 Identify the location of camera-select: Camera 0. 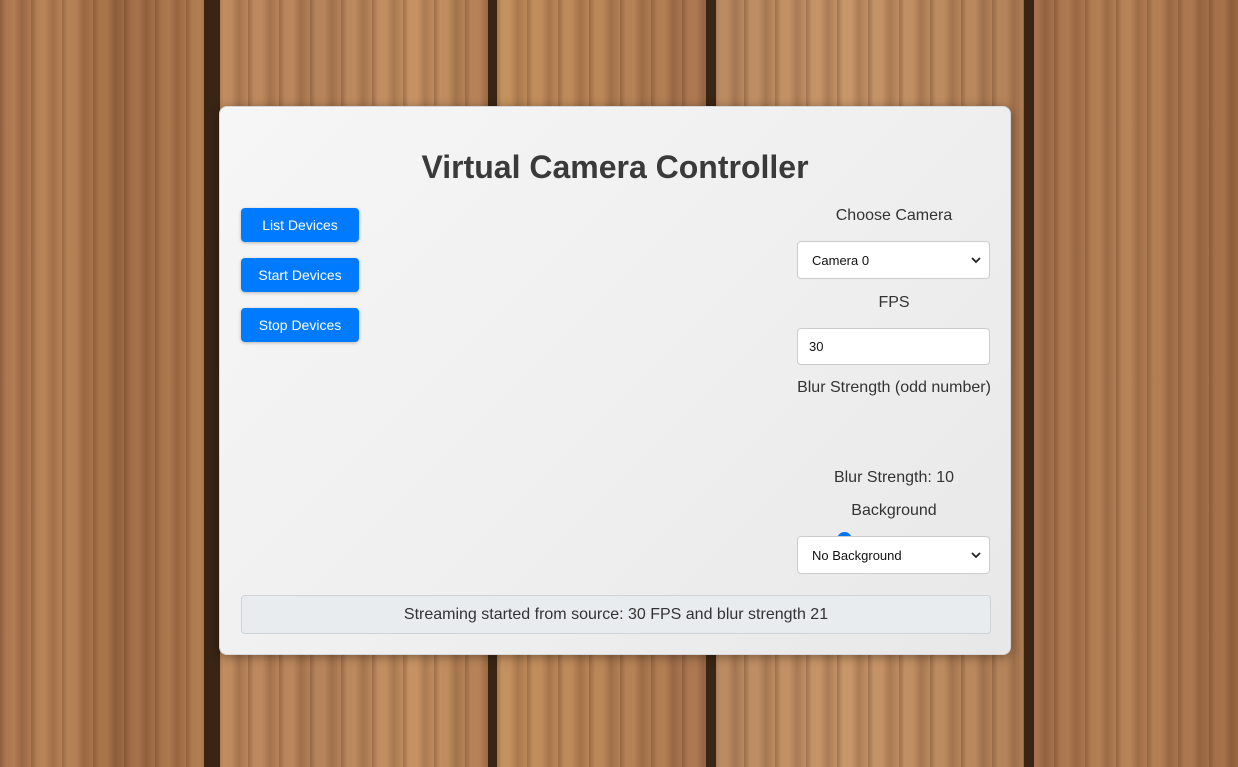
(893, 260).